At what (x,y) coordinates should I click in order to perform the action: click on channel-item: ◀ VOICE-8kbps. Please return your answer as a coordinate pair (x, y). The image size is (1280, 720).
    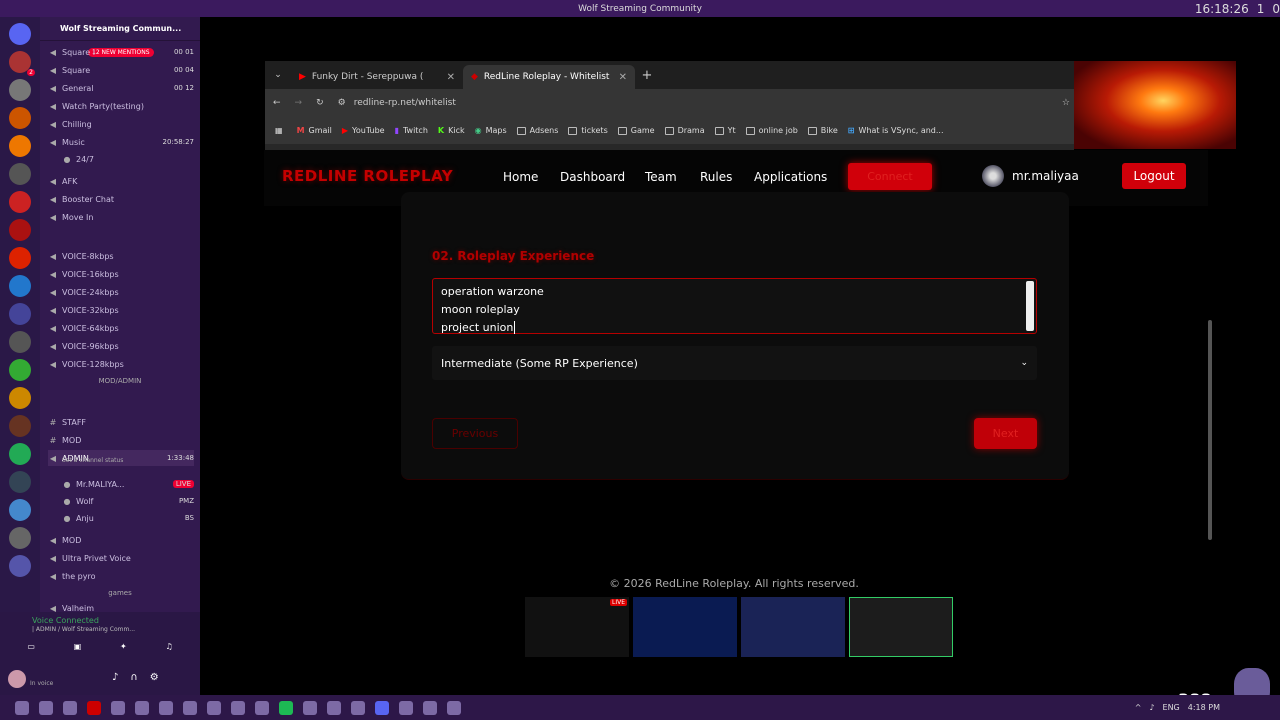
    Looking at the image, I should click on (121, 256).